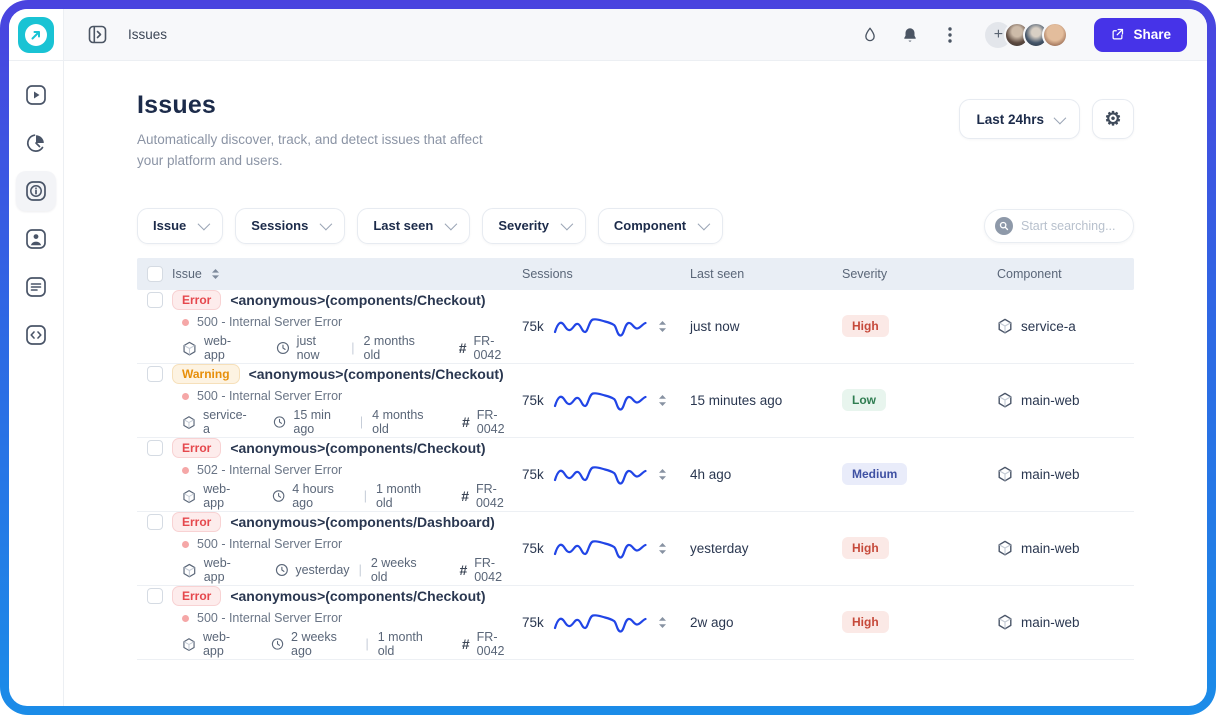  I want to click on issue-subtitle: 500 - Internal Server Error, so click(270, 396).